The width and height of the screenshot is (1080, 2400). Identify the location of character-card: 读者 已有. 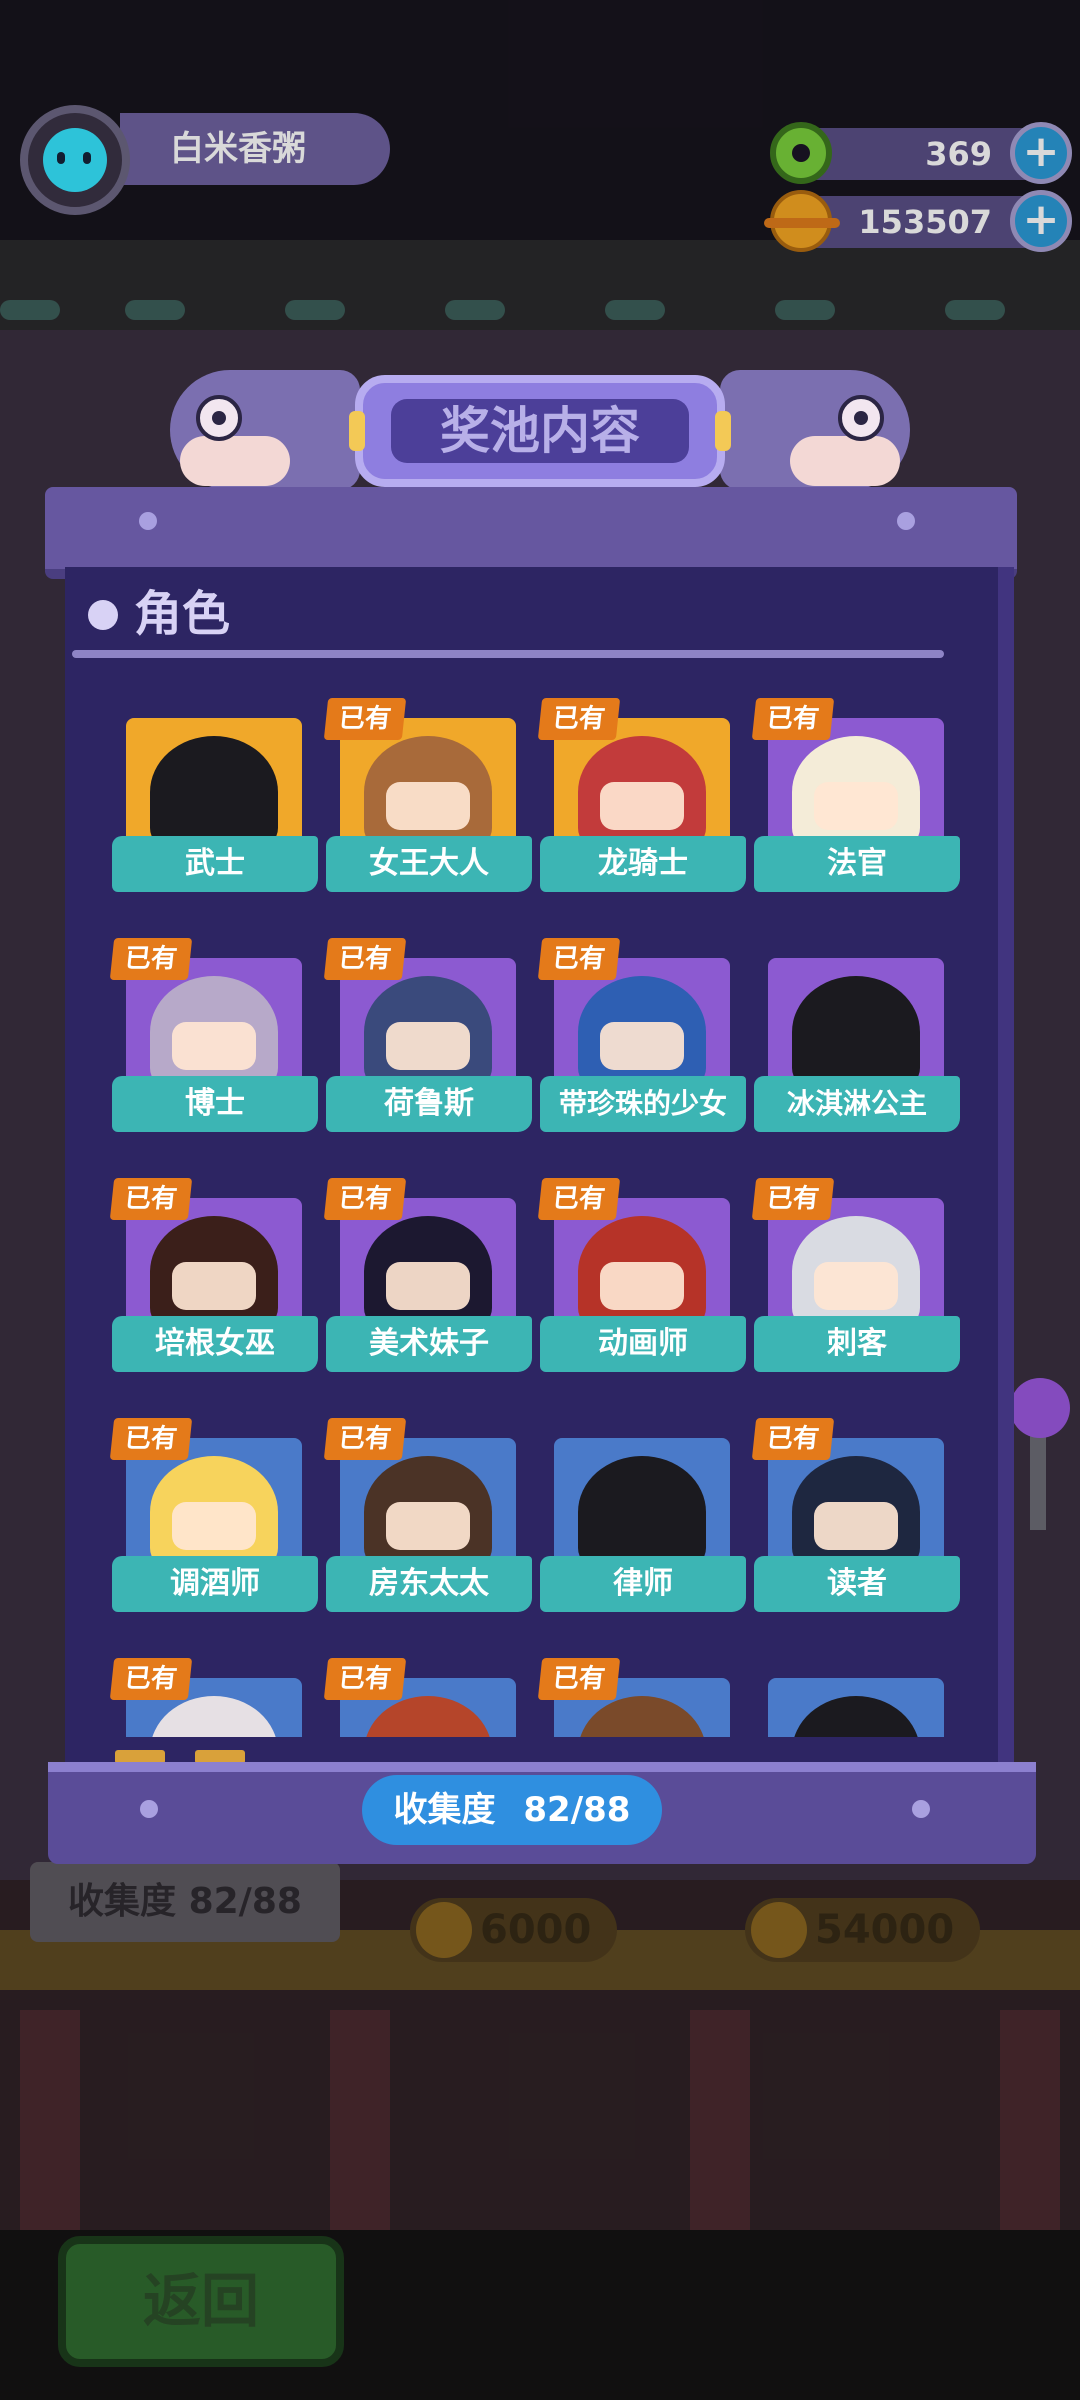
(855, 1521).